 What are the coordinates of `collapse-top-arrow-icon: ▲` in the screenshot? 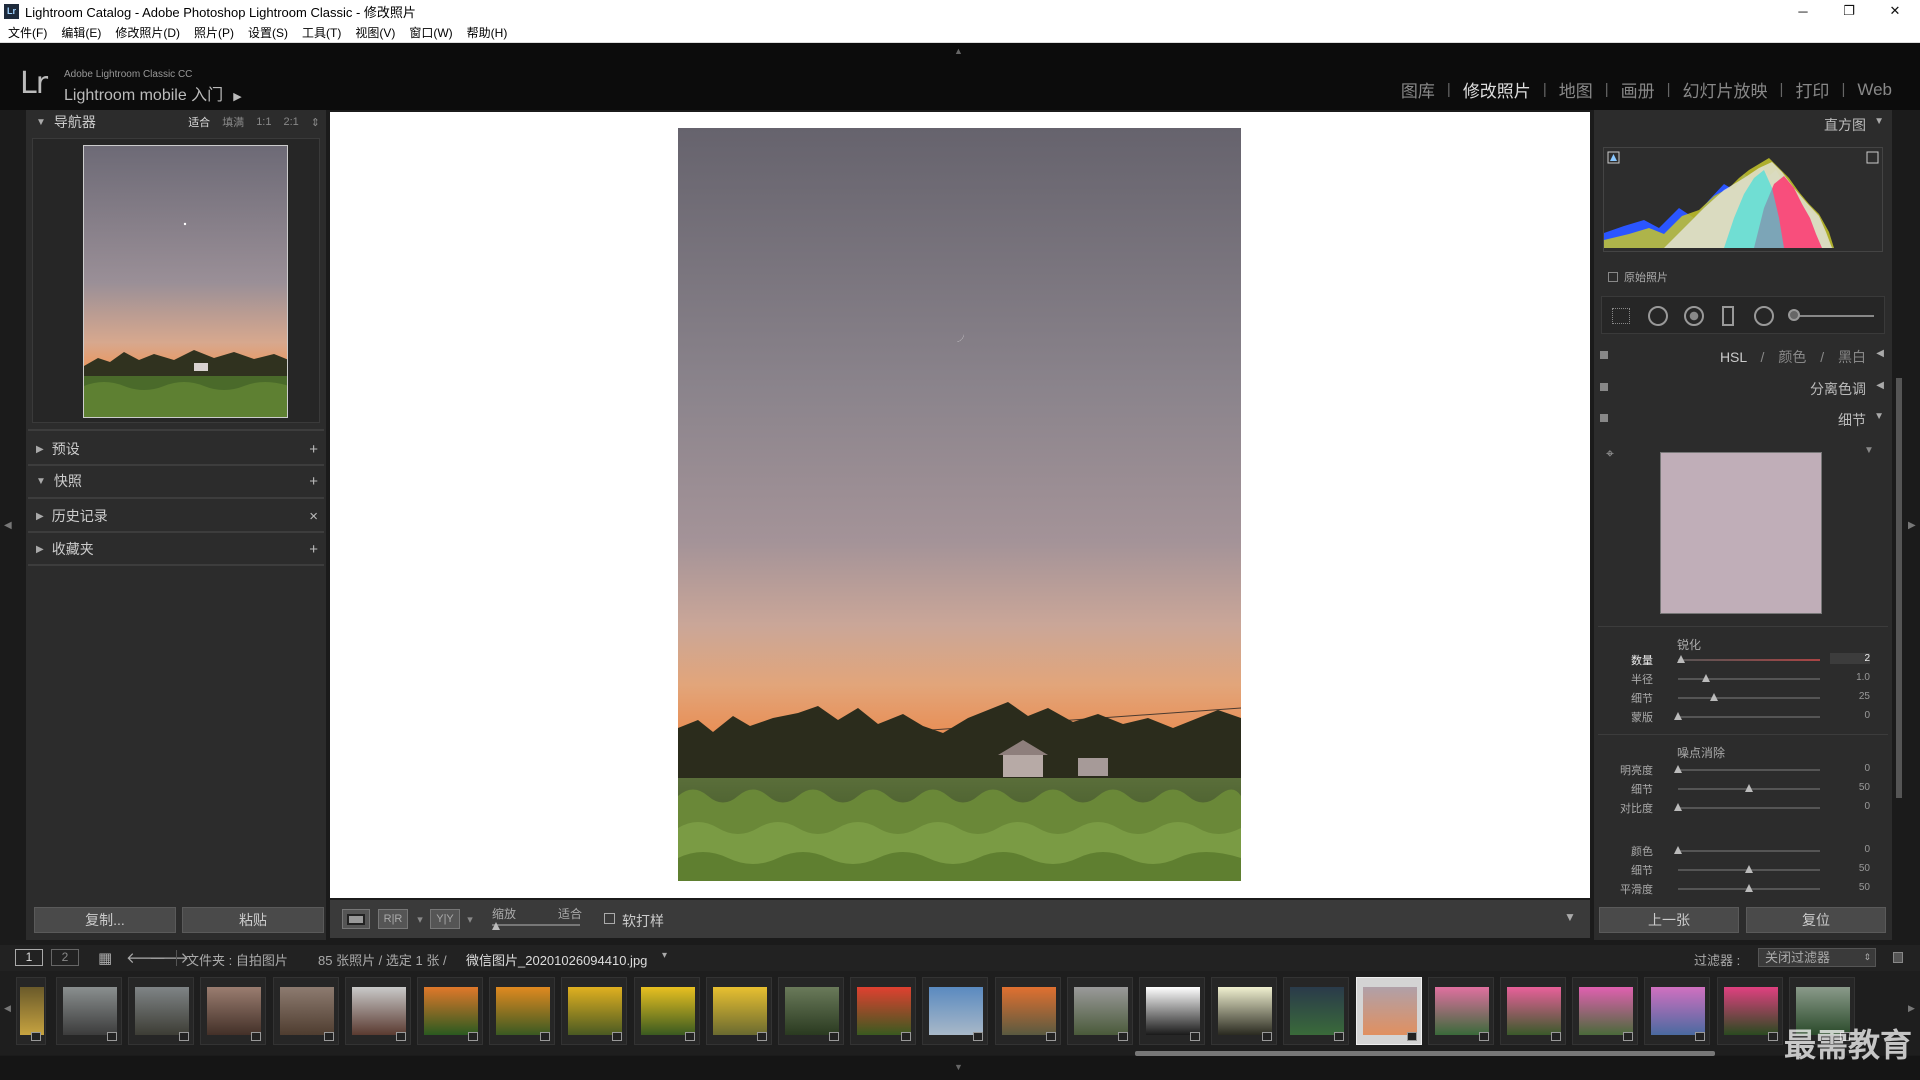 It's located at (958, 51).